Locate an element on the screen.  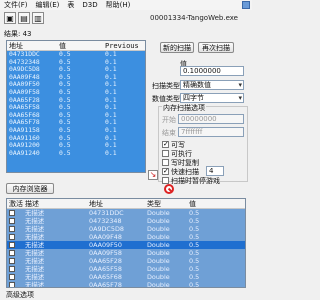
no-icon is located at coordinates (169, 189).